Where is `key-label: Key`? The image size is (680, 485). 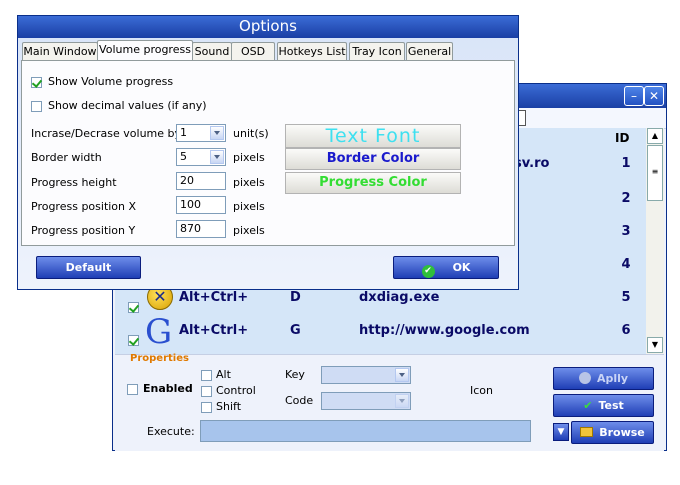 key-label: Key is located at coordinates (295, 374).